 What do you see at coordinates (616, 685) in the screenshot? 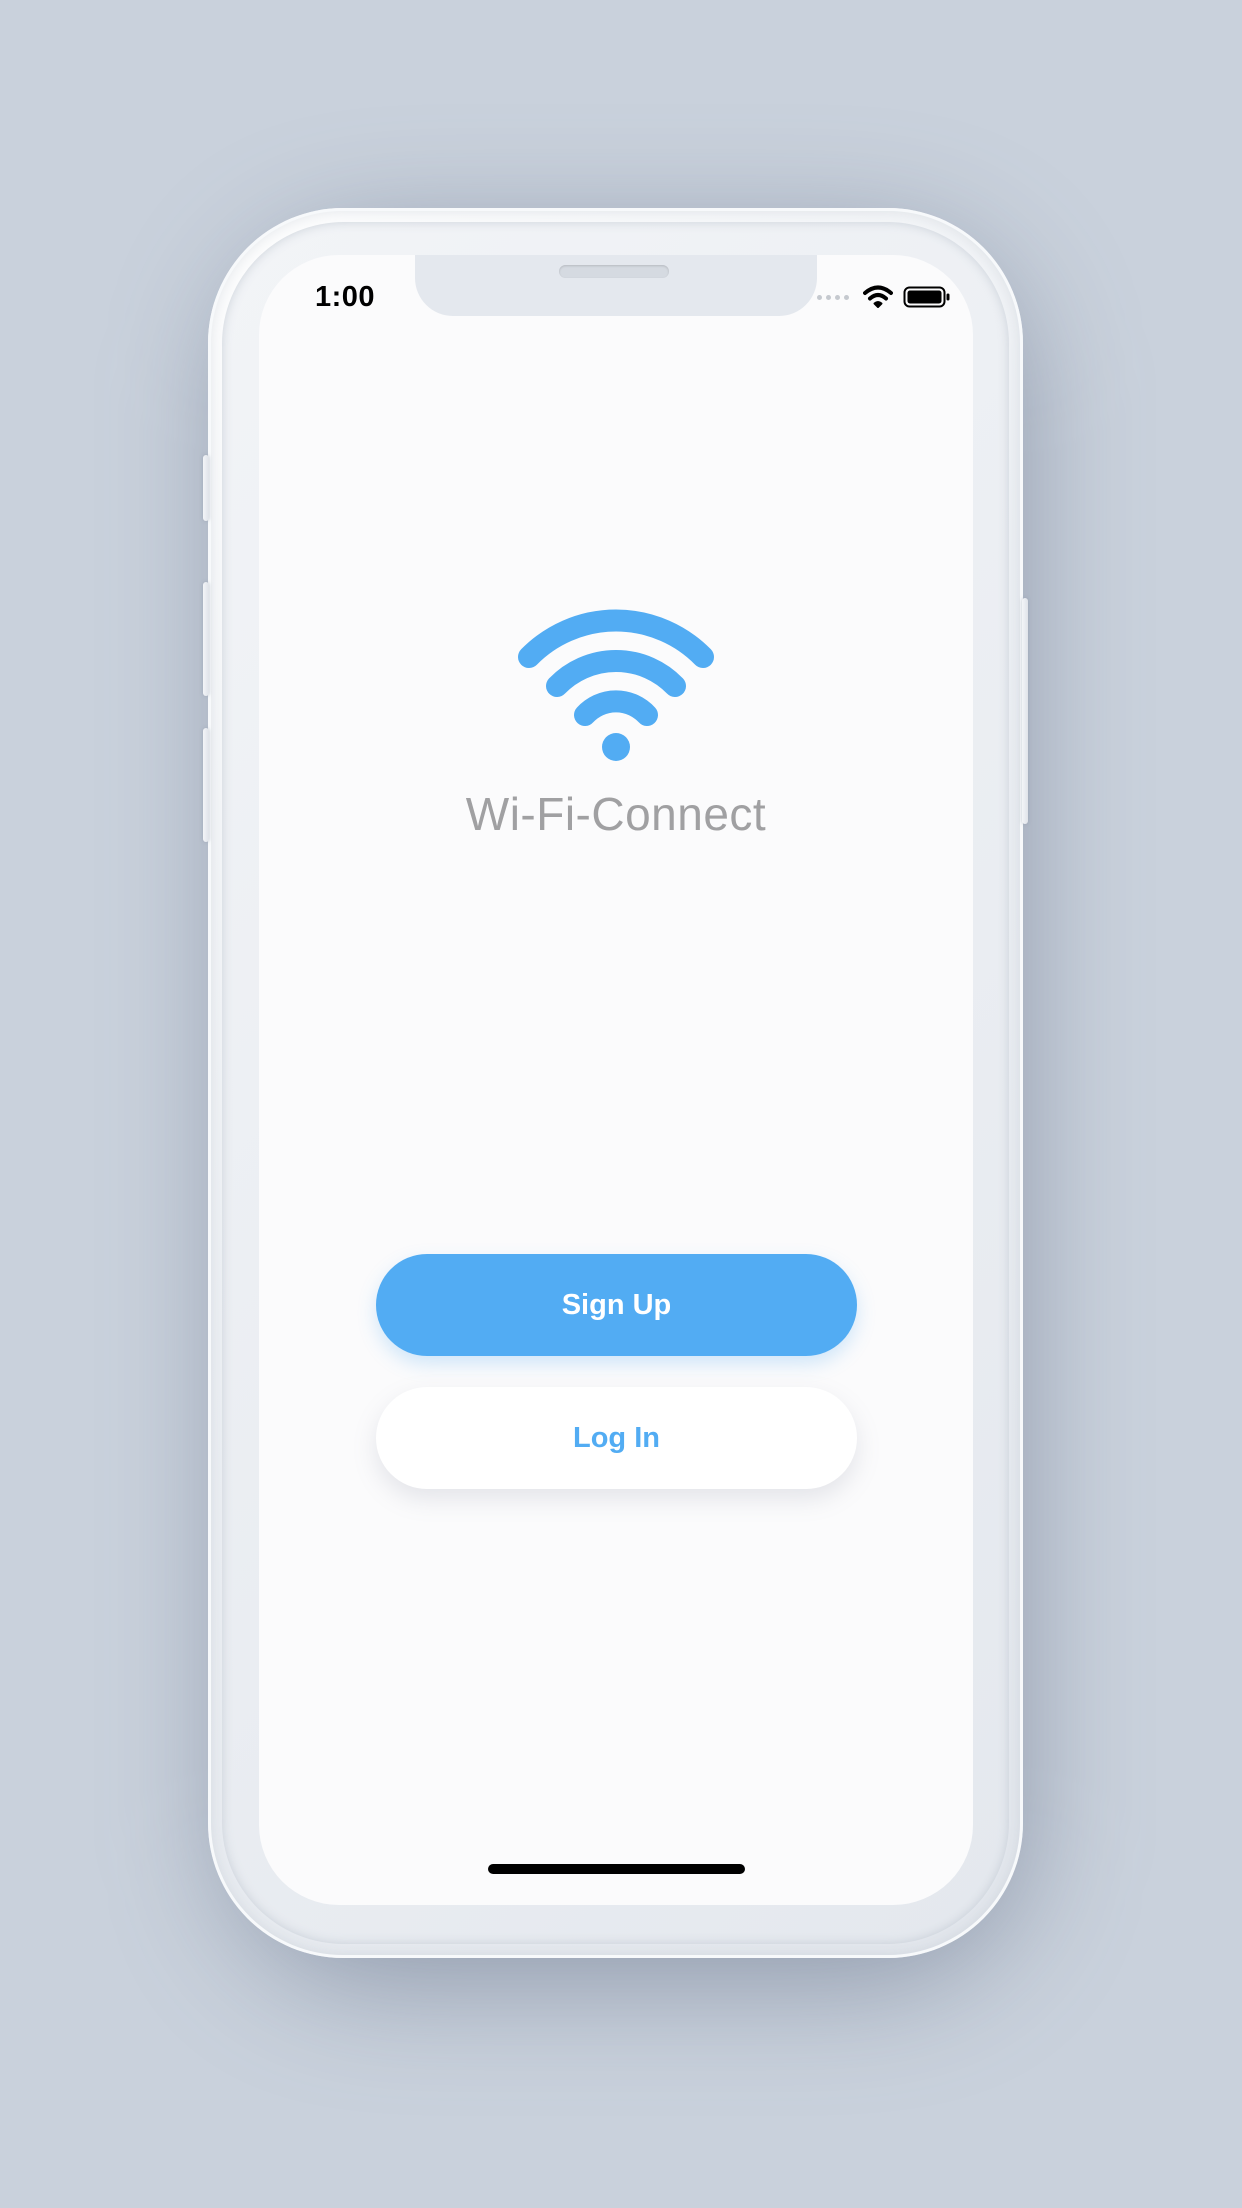
I see `wifi-logo-icon` at bounding box center [616, 685].